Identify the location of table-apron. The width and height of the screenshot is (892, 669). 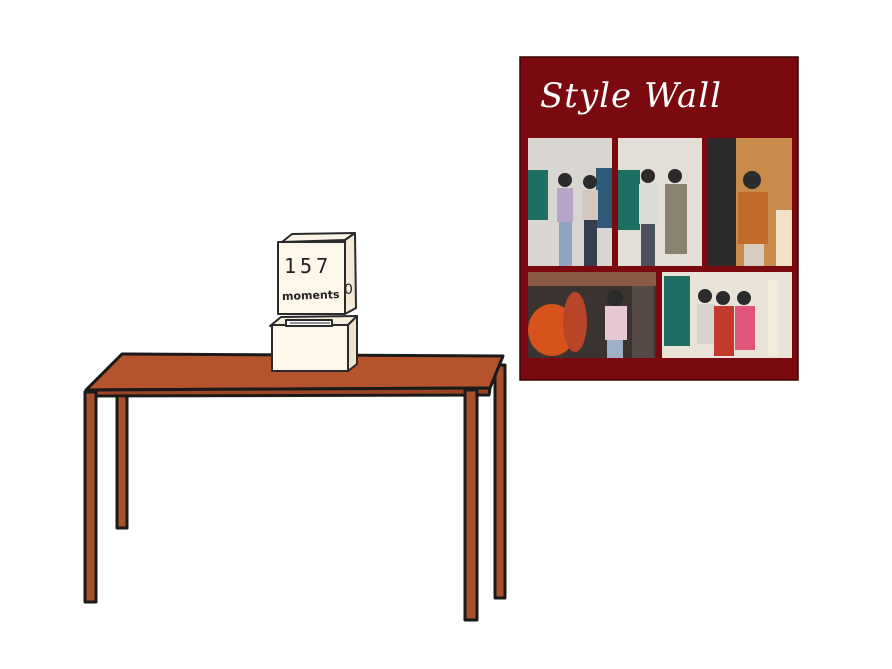
(288, 392).